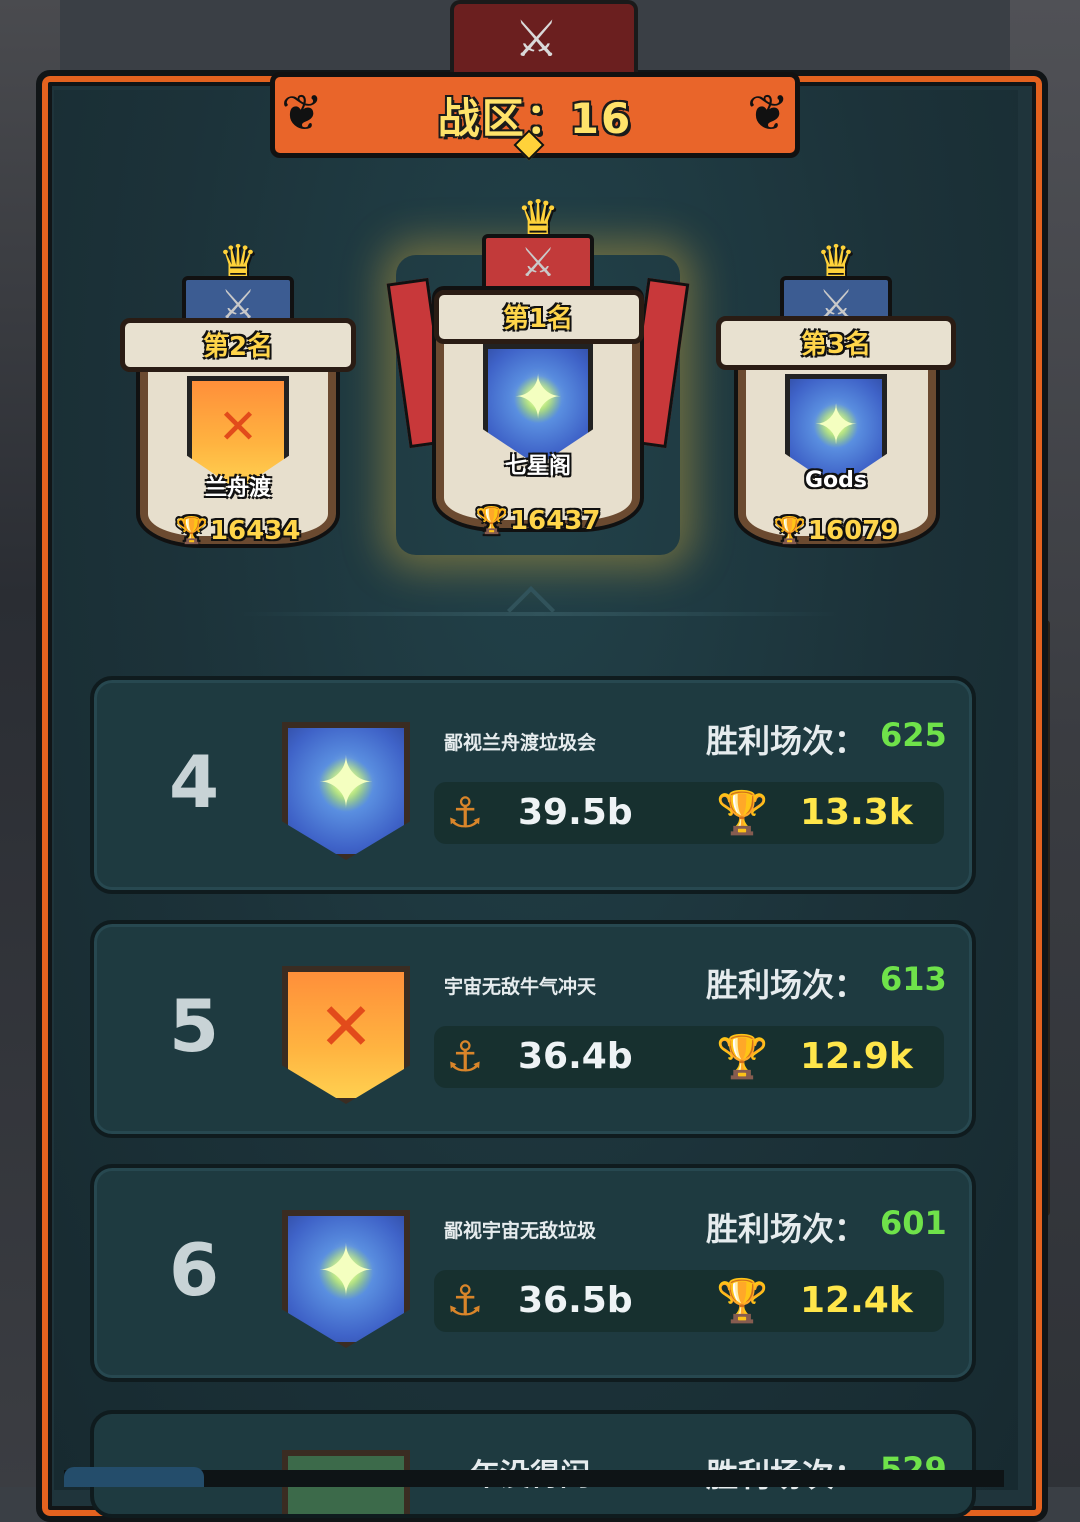  I want to click on power-value: 36.4b, so click(575, 1056).